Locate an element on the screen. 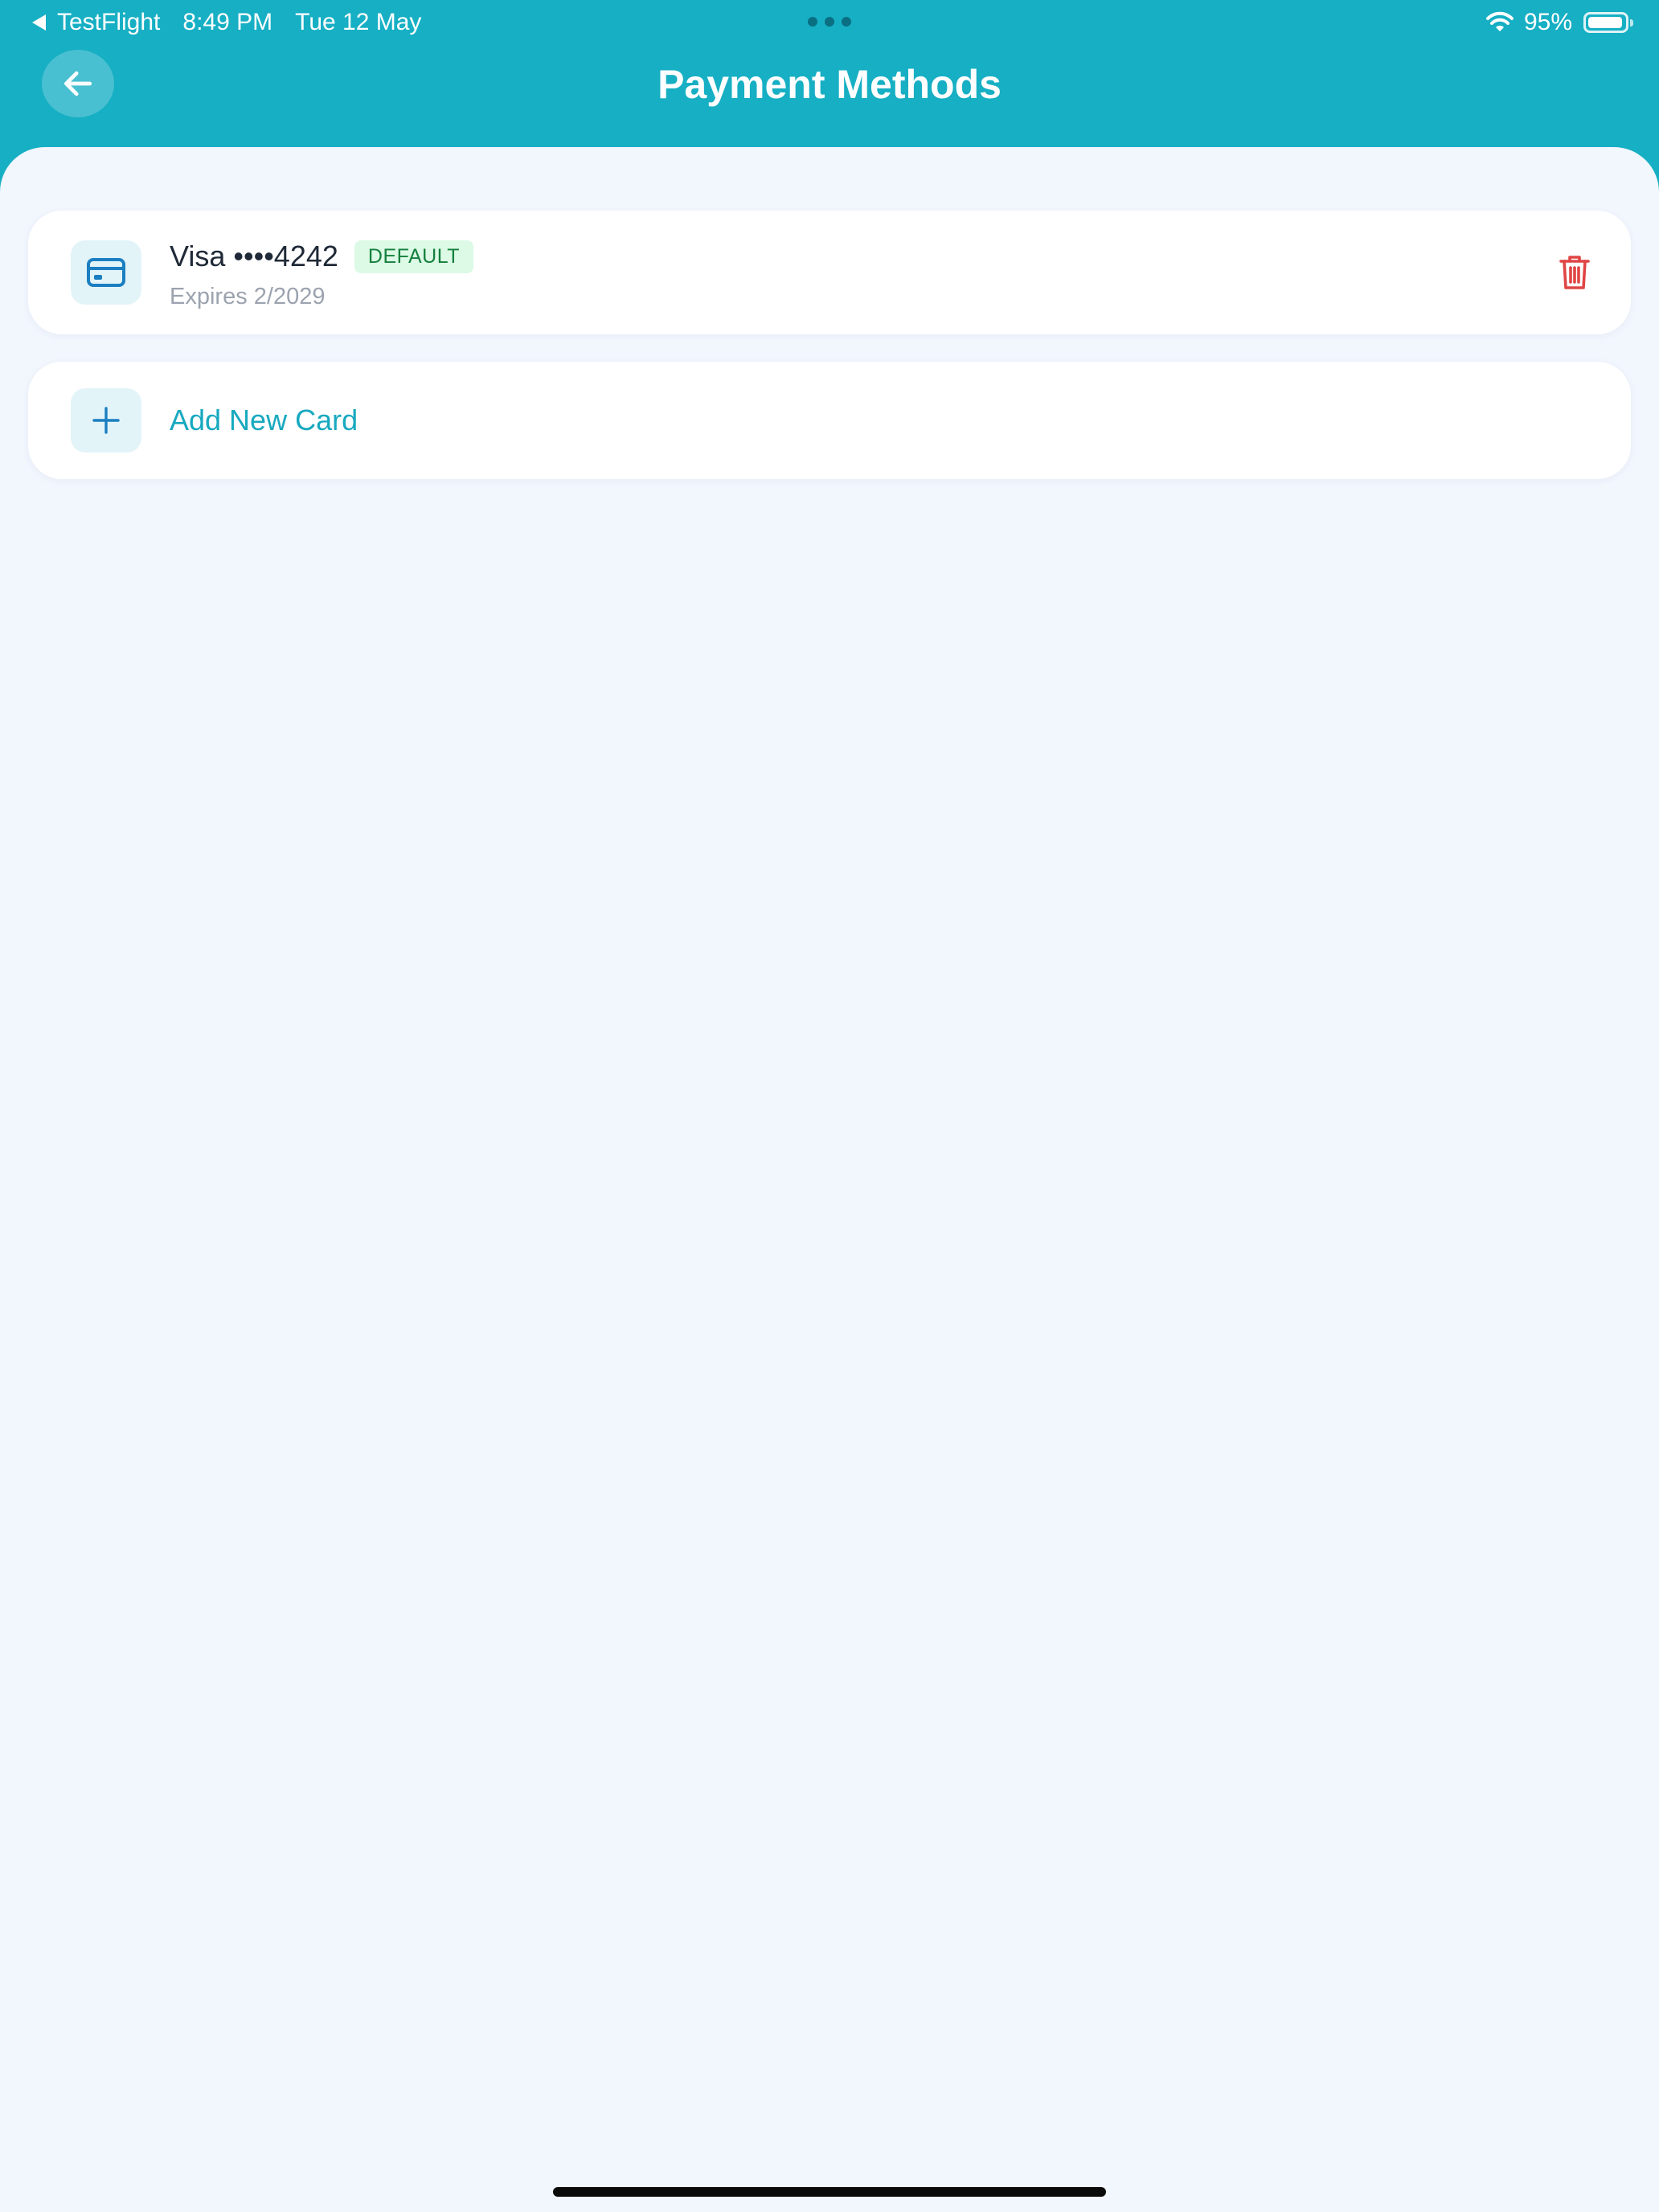 The width and height of the screenshot is (1659, 2212). multitasking-menu-icon is located at coordinates (829, 22).